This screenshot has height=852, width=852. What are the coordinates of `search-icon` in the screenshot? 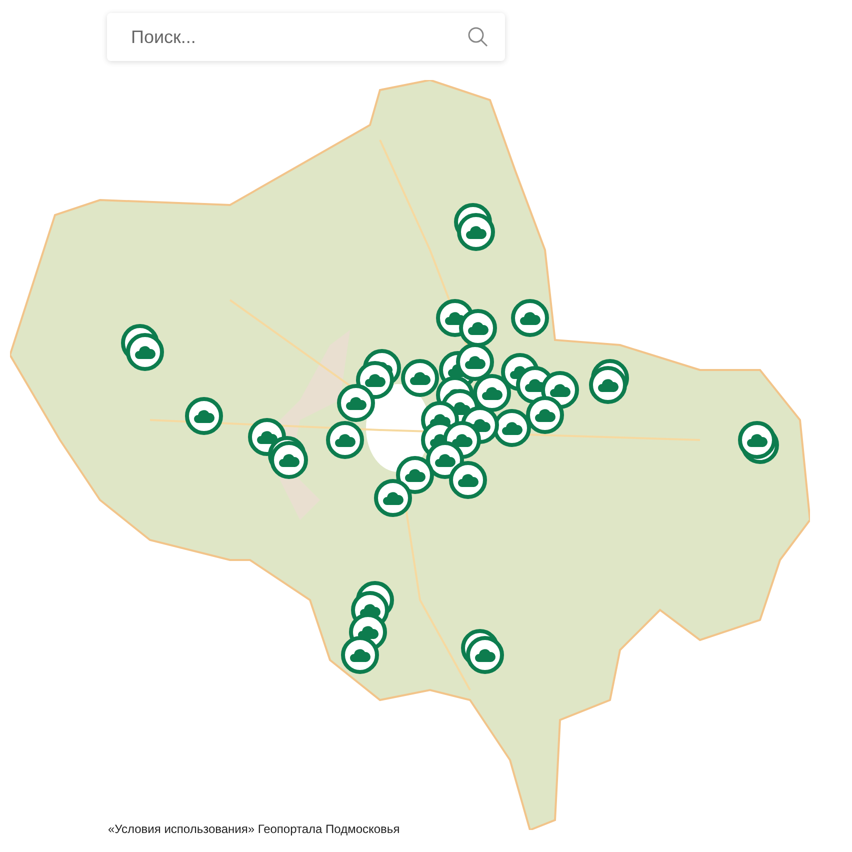 It's located at (478, 37).